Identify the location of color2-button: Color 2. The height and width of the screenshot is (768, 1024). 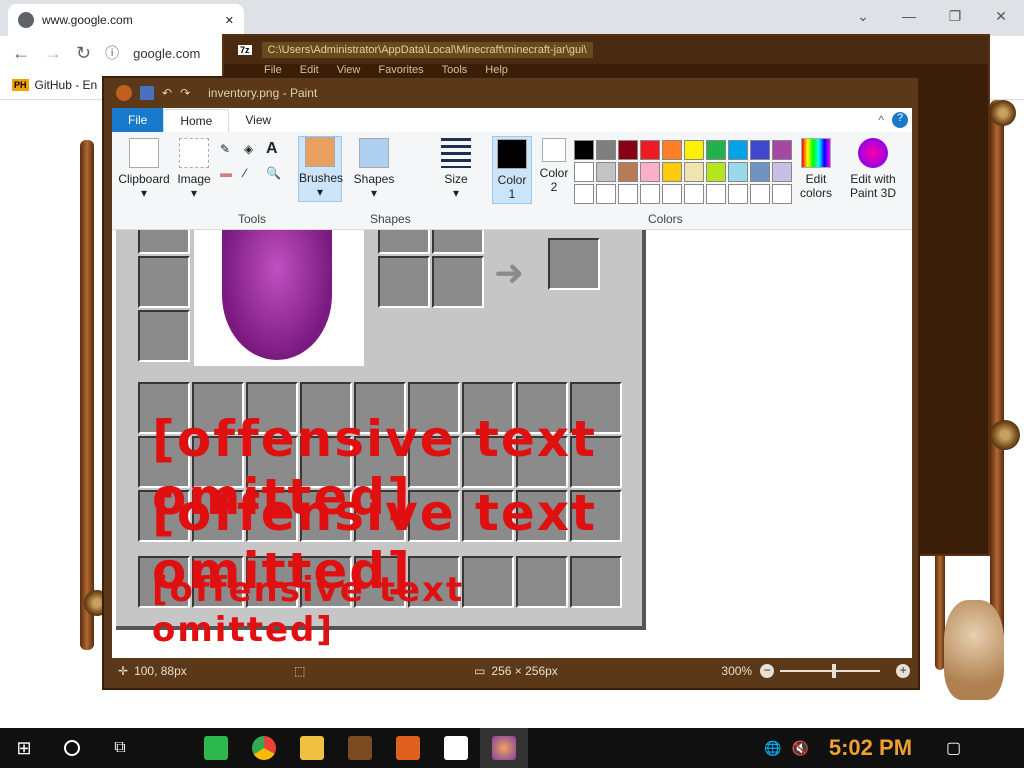
(554, 166).